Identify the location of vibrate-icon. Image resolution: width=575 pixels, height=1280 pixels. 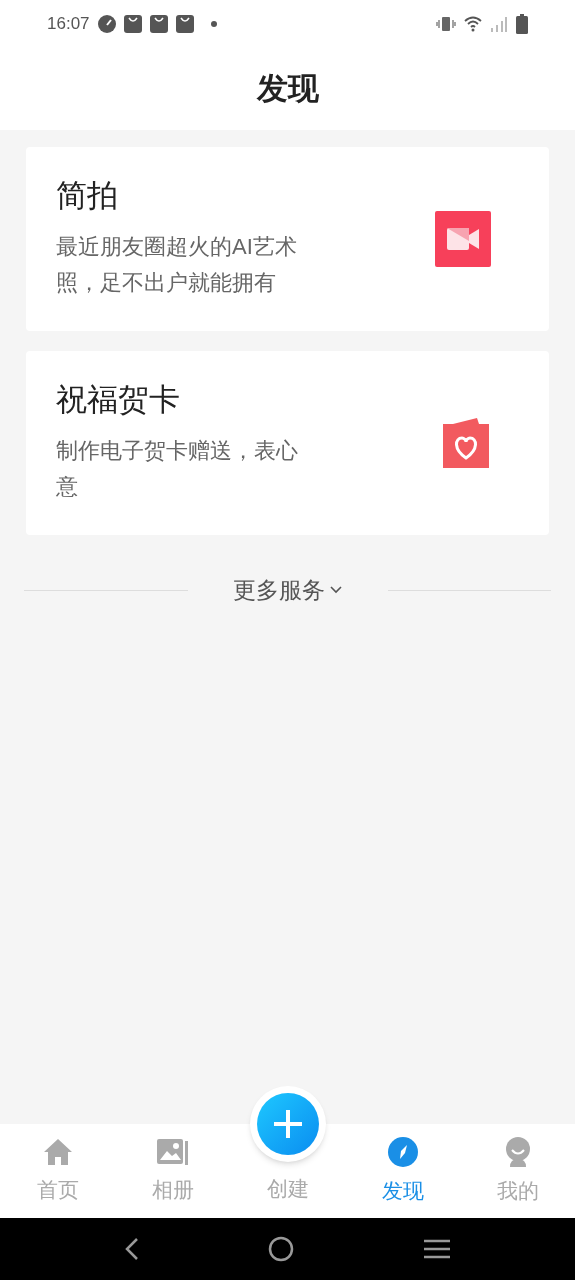
(446, 24).